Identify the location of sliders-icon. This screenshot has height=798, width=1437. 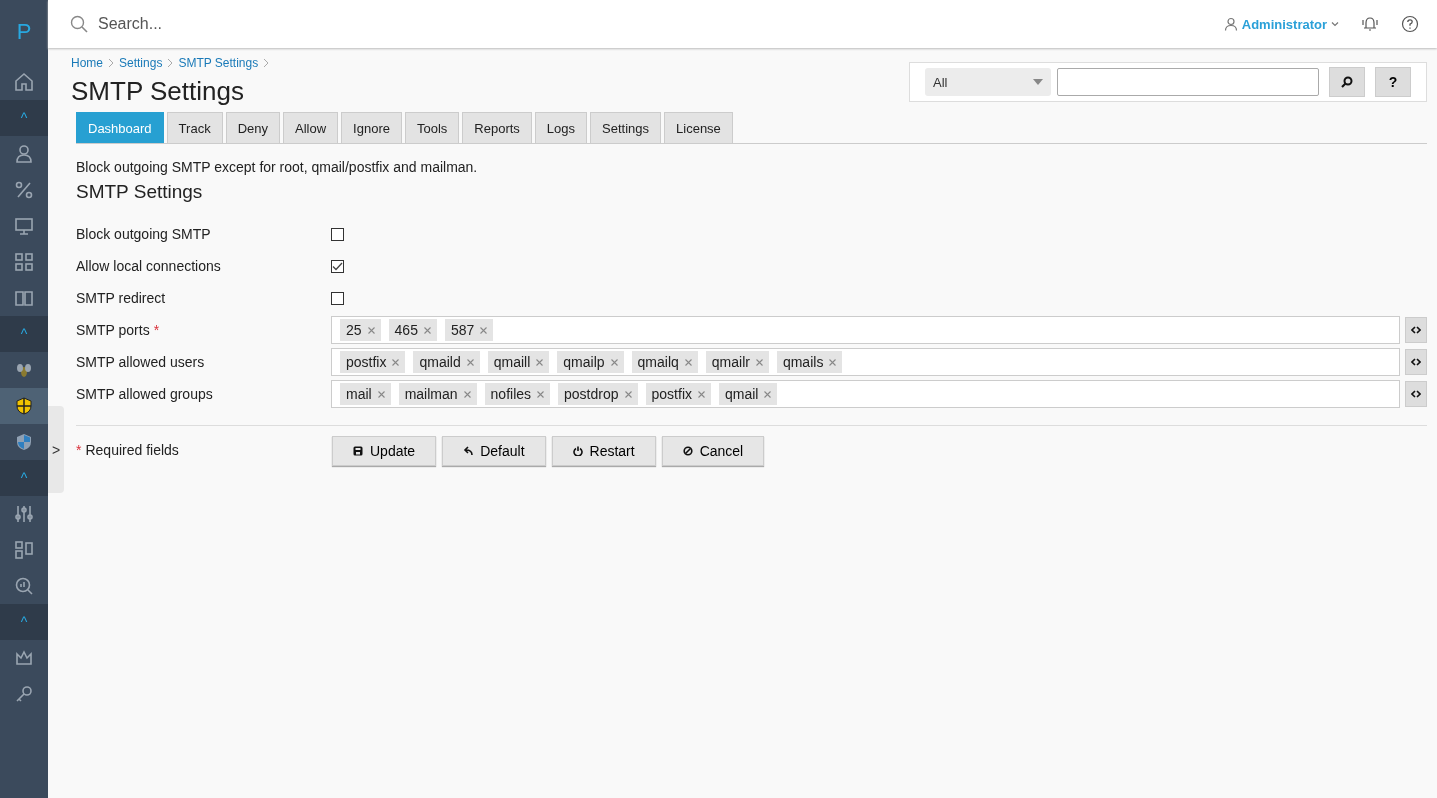
(24, 514).